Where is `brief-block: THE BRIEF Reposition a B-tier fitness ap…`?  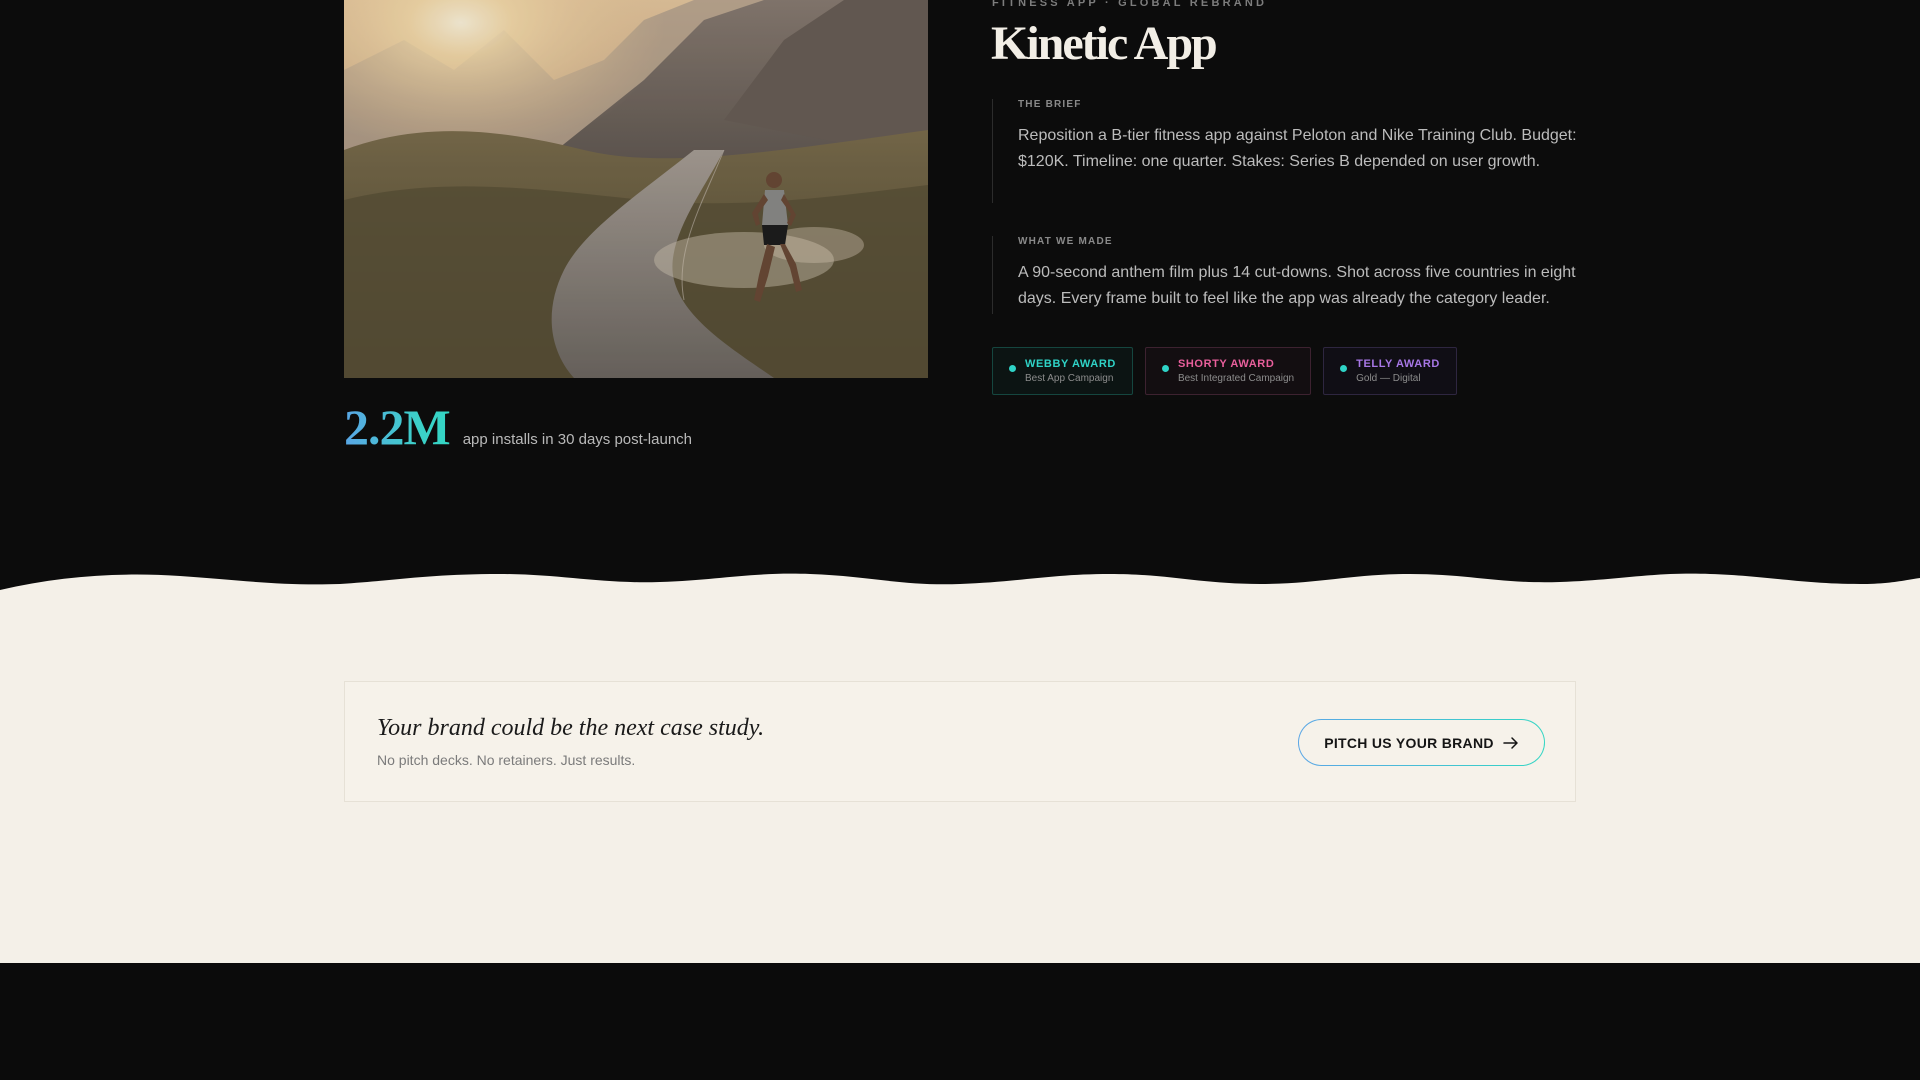
brief-block: THE BRIEF Reposition a B-tier fitness ap… is located at coordinates (1286, 151).